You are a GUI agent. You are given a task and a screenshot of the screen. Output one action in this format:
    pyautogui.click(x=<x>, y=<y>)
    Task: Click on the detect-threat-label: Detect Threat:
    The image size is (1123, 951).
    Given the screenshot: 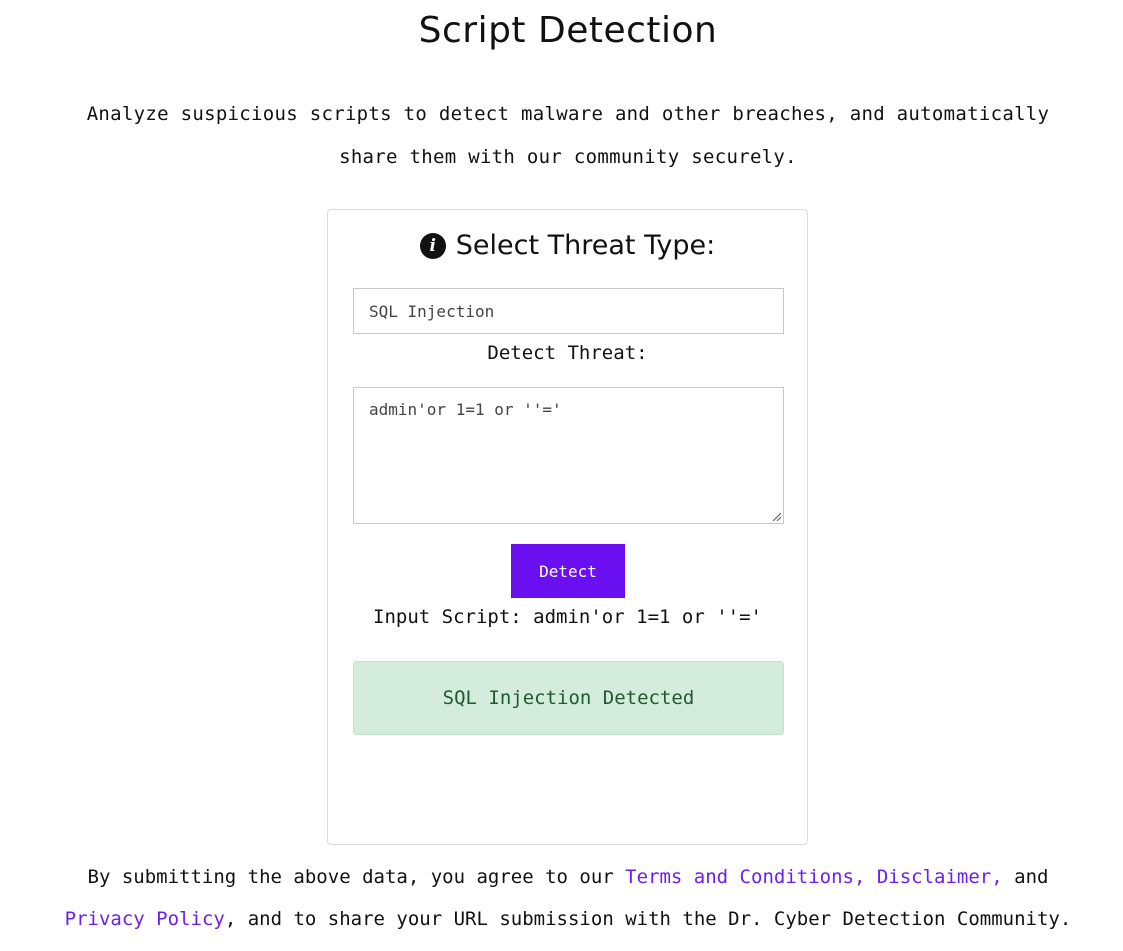 What is the action you would take?
    pyautogui.click(x=567, y=353)
    